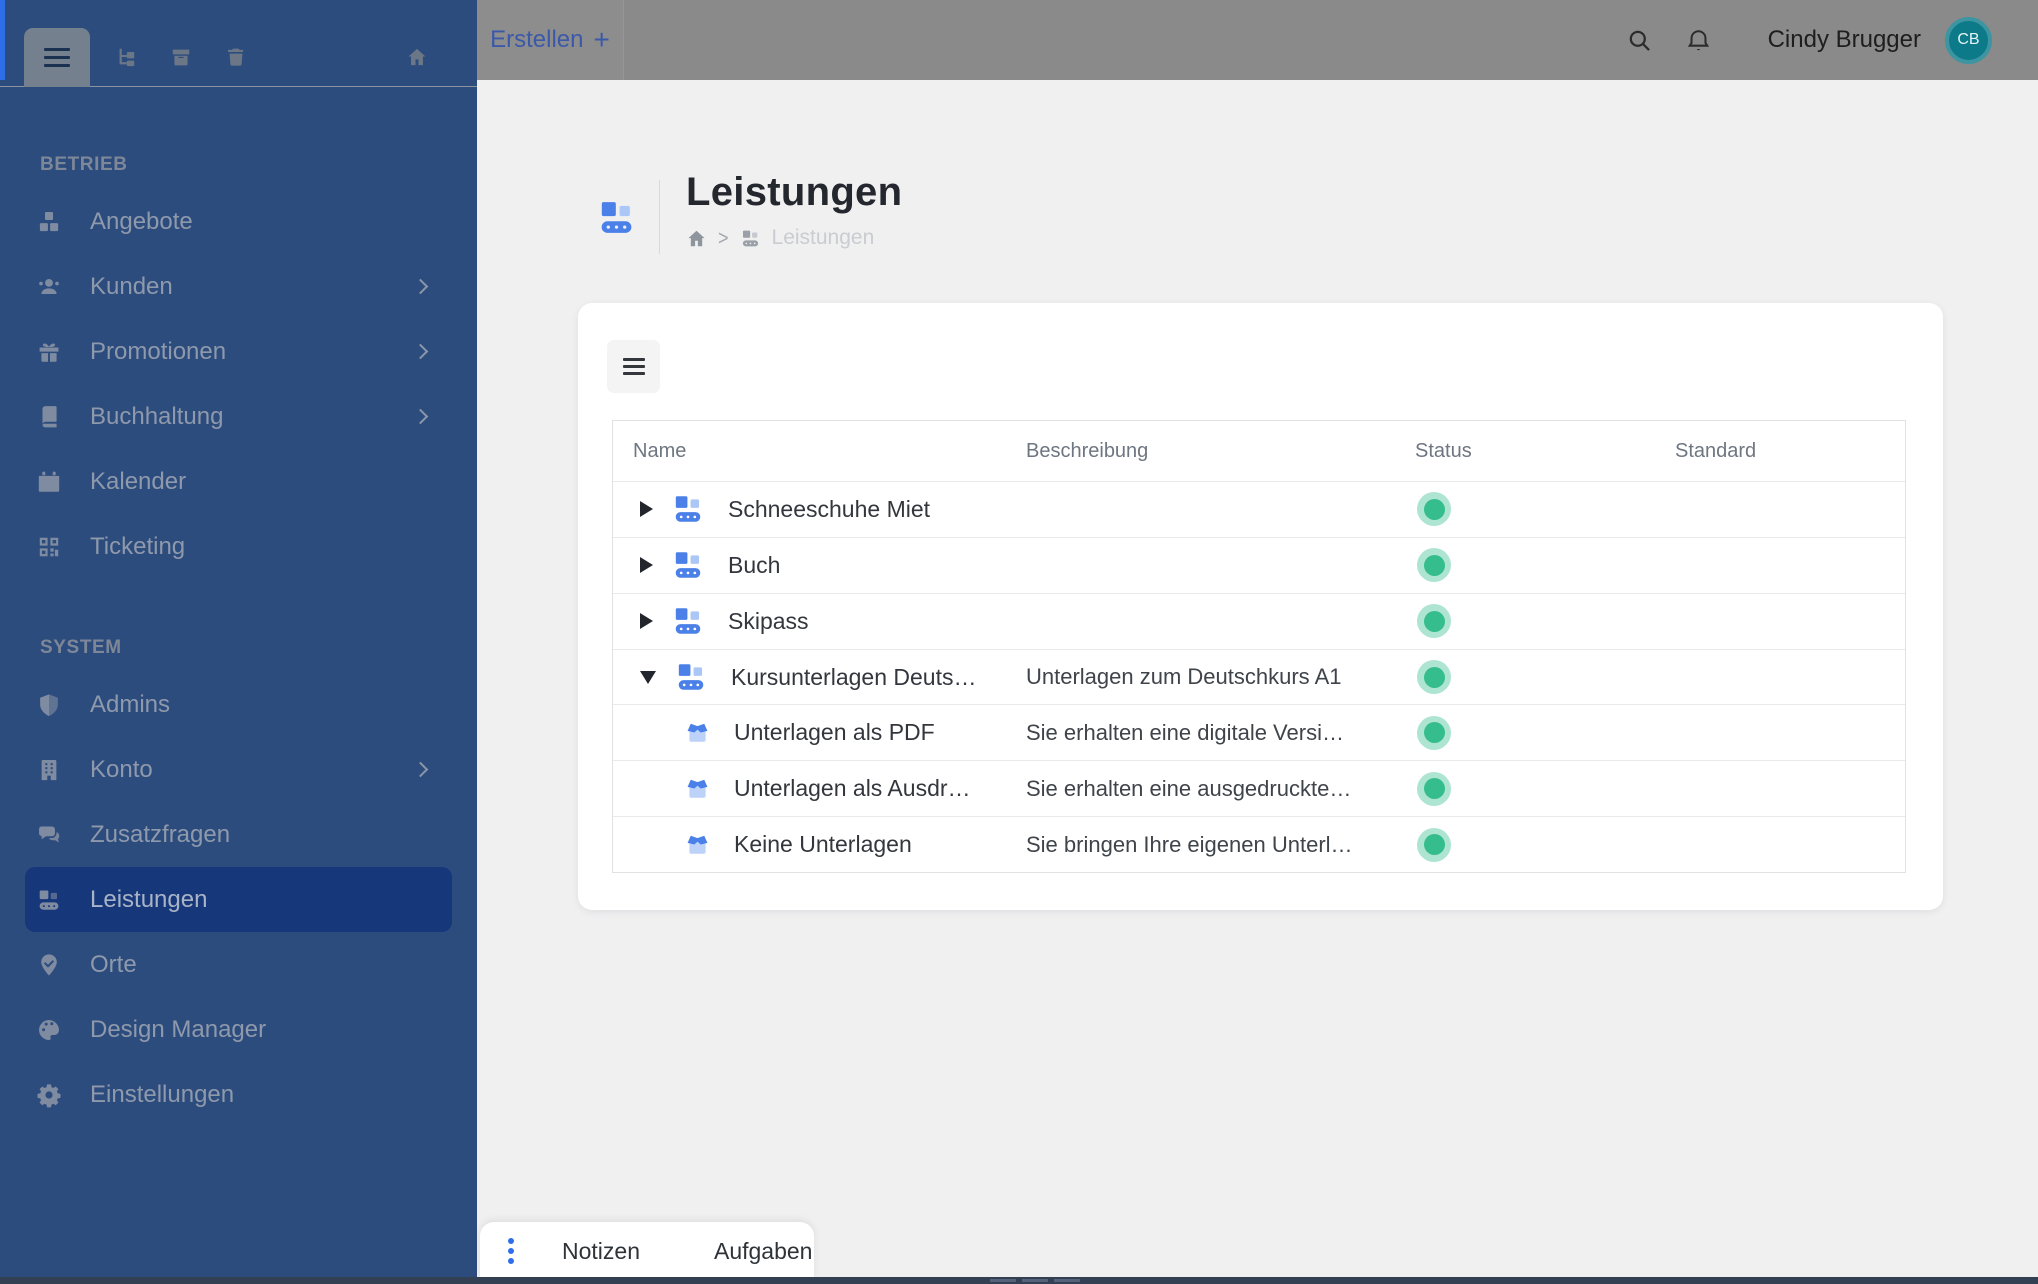 The height and width of the screenshot is (1284, 2038). I want to click on sidebar-item-label: Admins, so click(130, 704).